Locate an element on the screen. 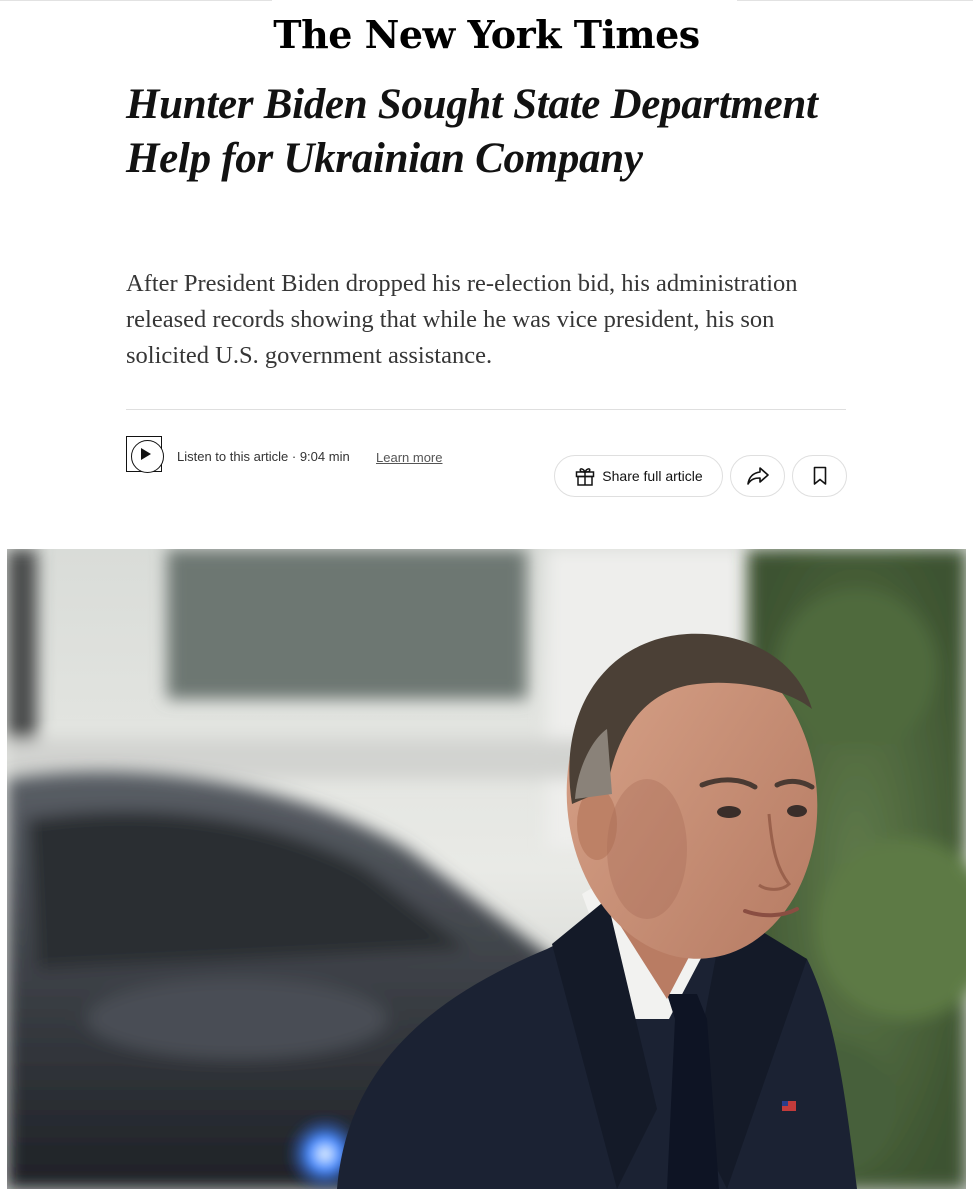 Image resolution: width=973 pixels, height=1199 pixels. listen-play-button is located at coordinates (145, 454).